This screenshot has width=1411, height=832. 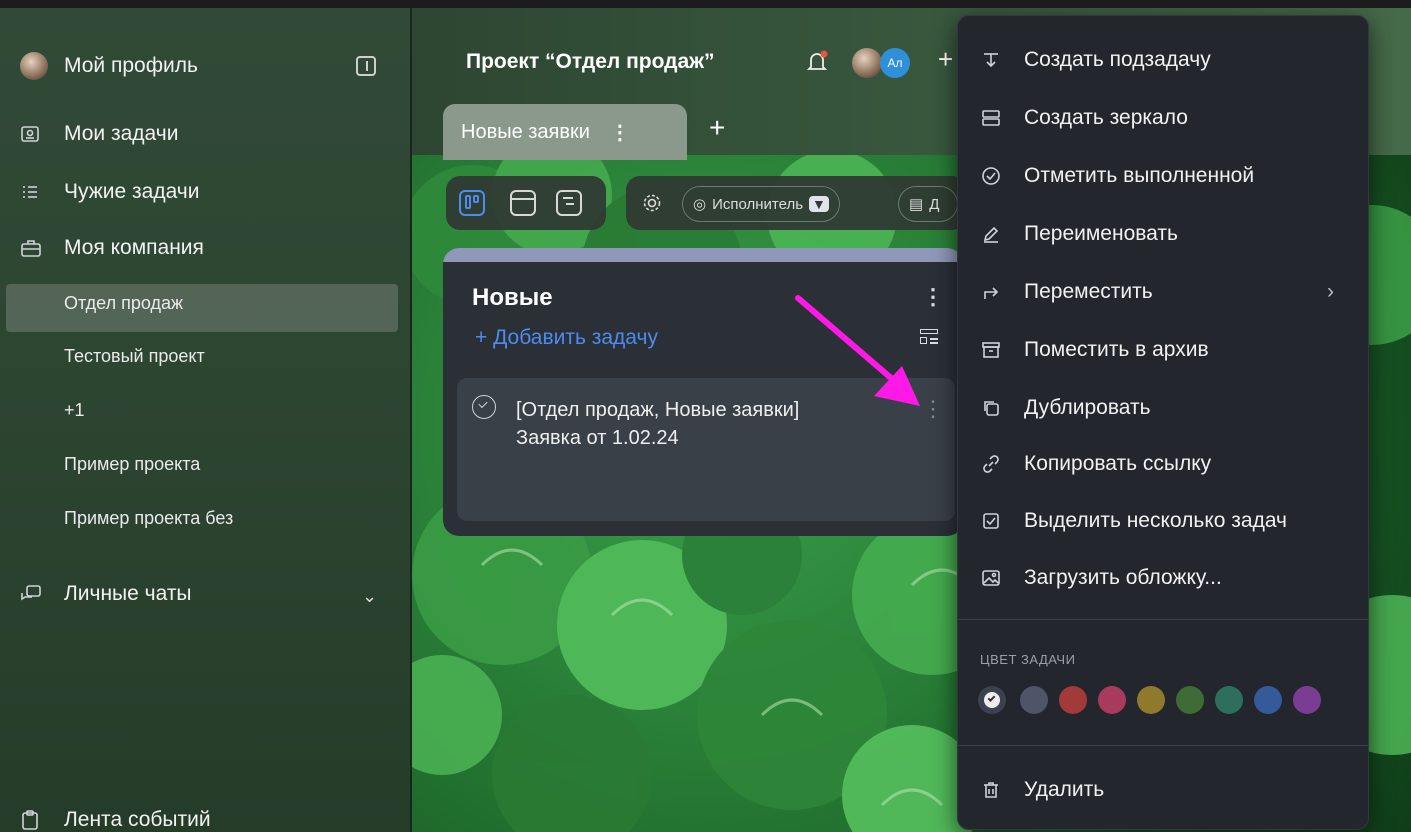 I want to click on sidebar-project-plus-one: +1, so click(x=74, y=410).